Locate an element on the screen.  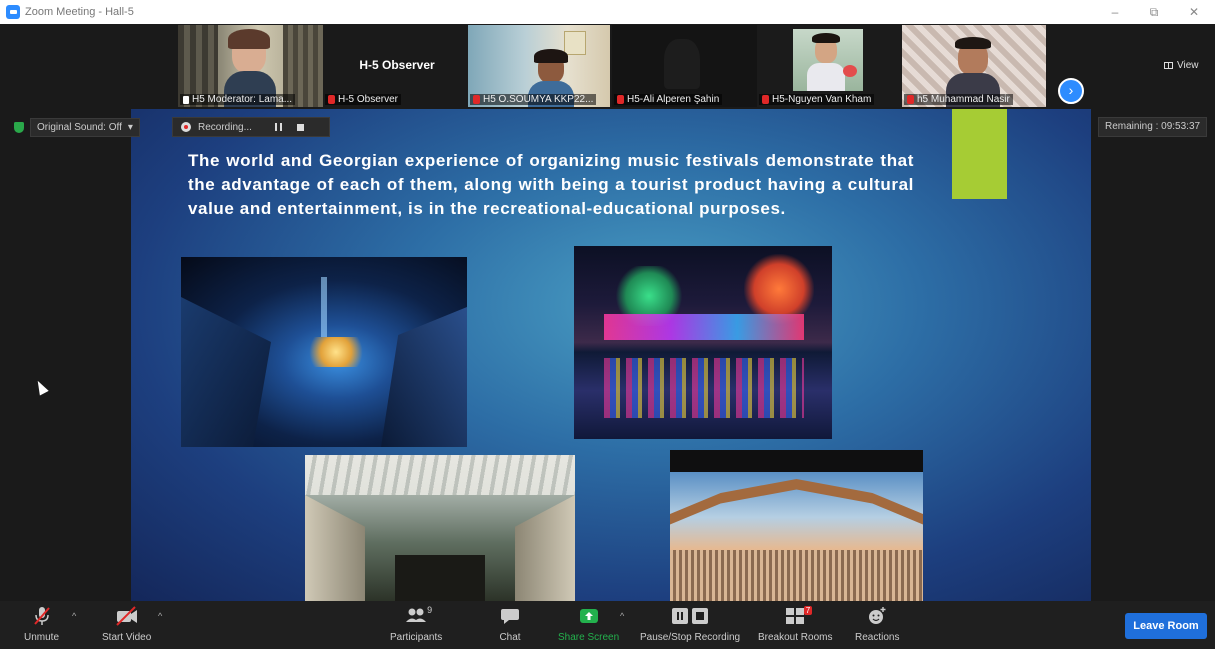
view-button: View is located at coordinates (1181, 65).